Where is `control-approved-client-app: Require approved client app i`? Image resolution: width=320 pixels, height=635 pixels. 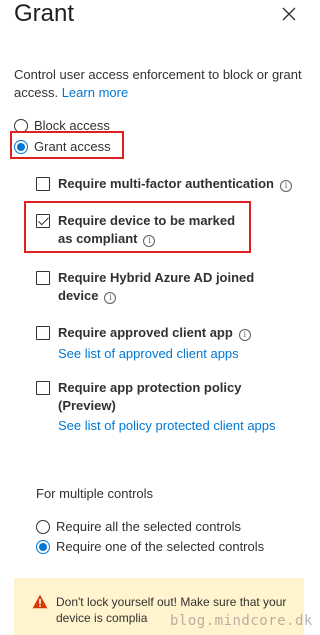 control-approved-client-app: Require approved client app i is located at coordinates (157, 333).